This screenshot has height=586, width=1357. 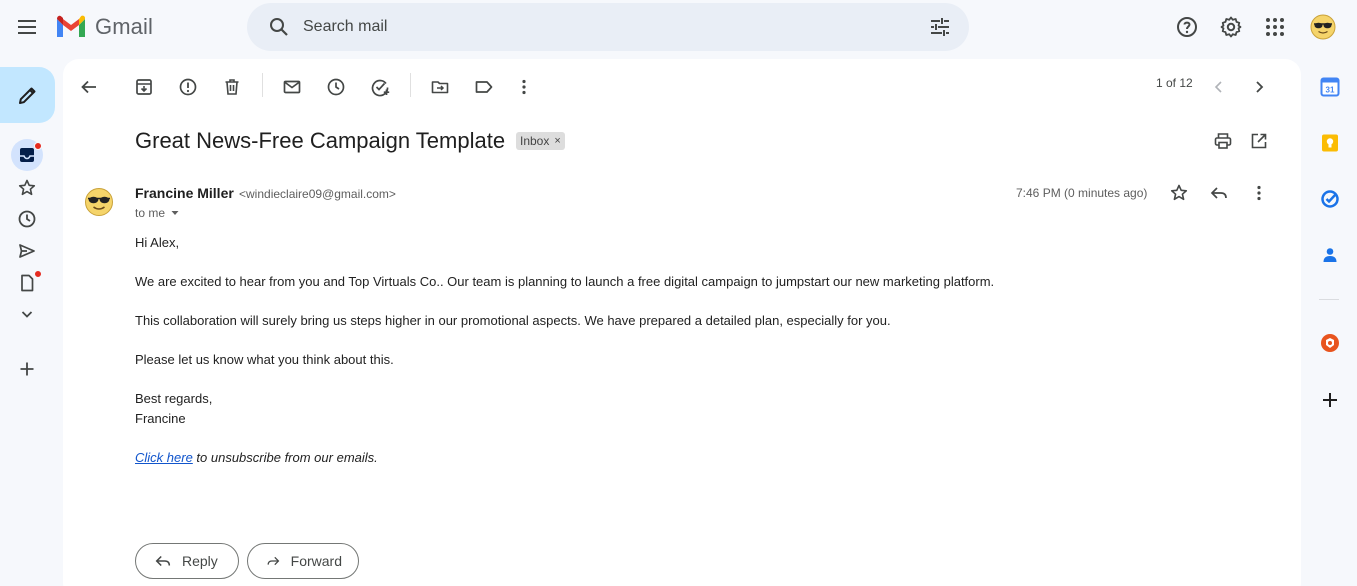 I want to click on print-icon, so click(x=1223, y=141).